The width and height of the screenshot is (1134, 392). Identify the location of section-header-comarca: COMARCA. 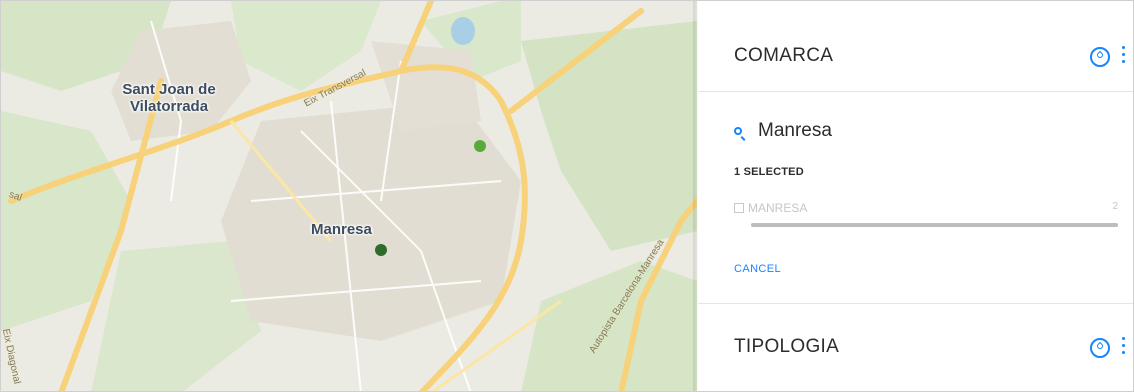
(915, 46).